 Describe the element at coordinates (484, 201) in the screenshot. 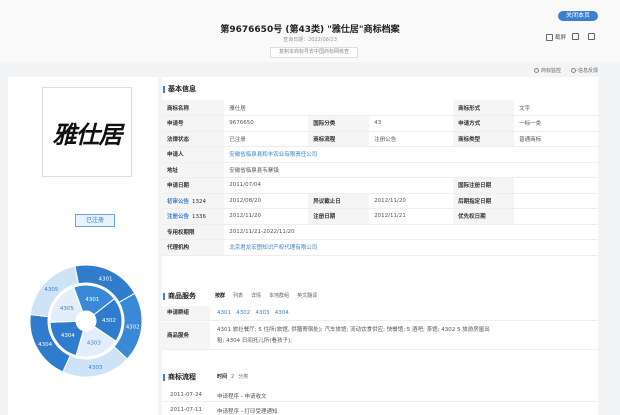

I see `info-label: 后期指定日期` at that location.